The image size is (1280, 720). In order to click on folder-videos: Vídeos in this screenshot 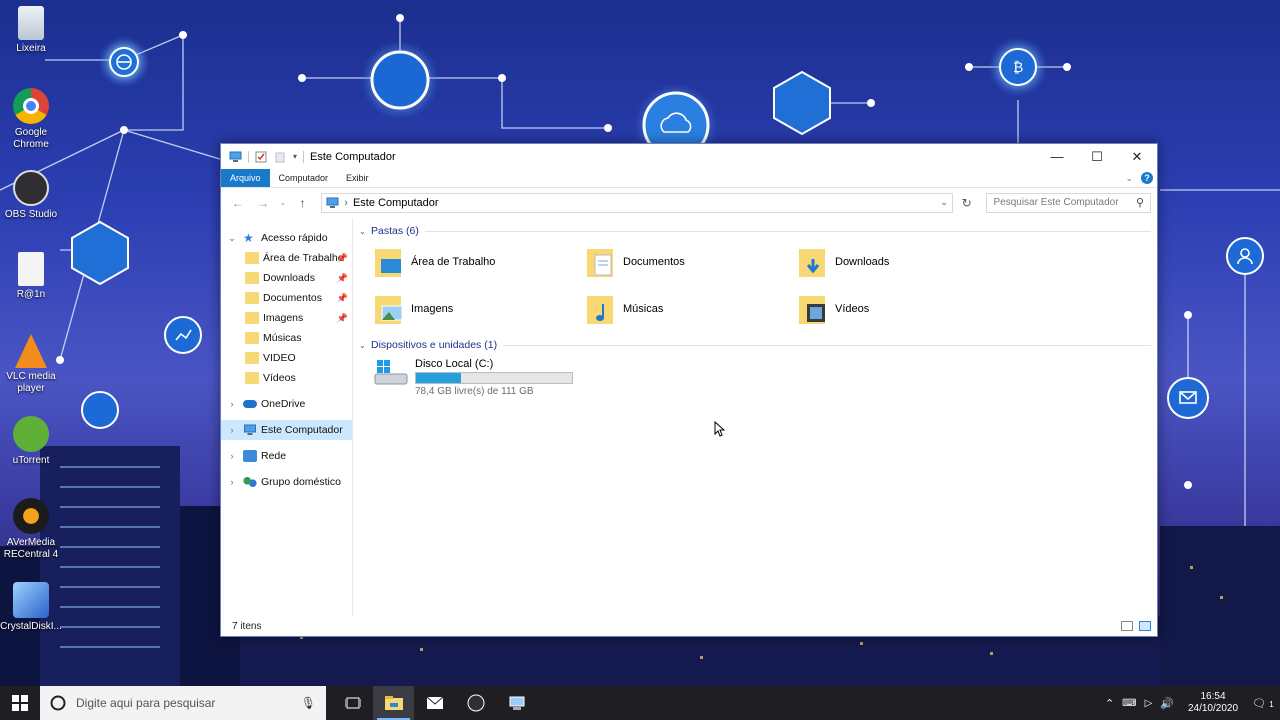, I will do `click(903, 308)`.